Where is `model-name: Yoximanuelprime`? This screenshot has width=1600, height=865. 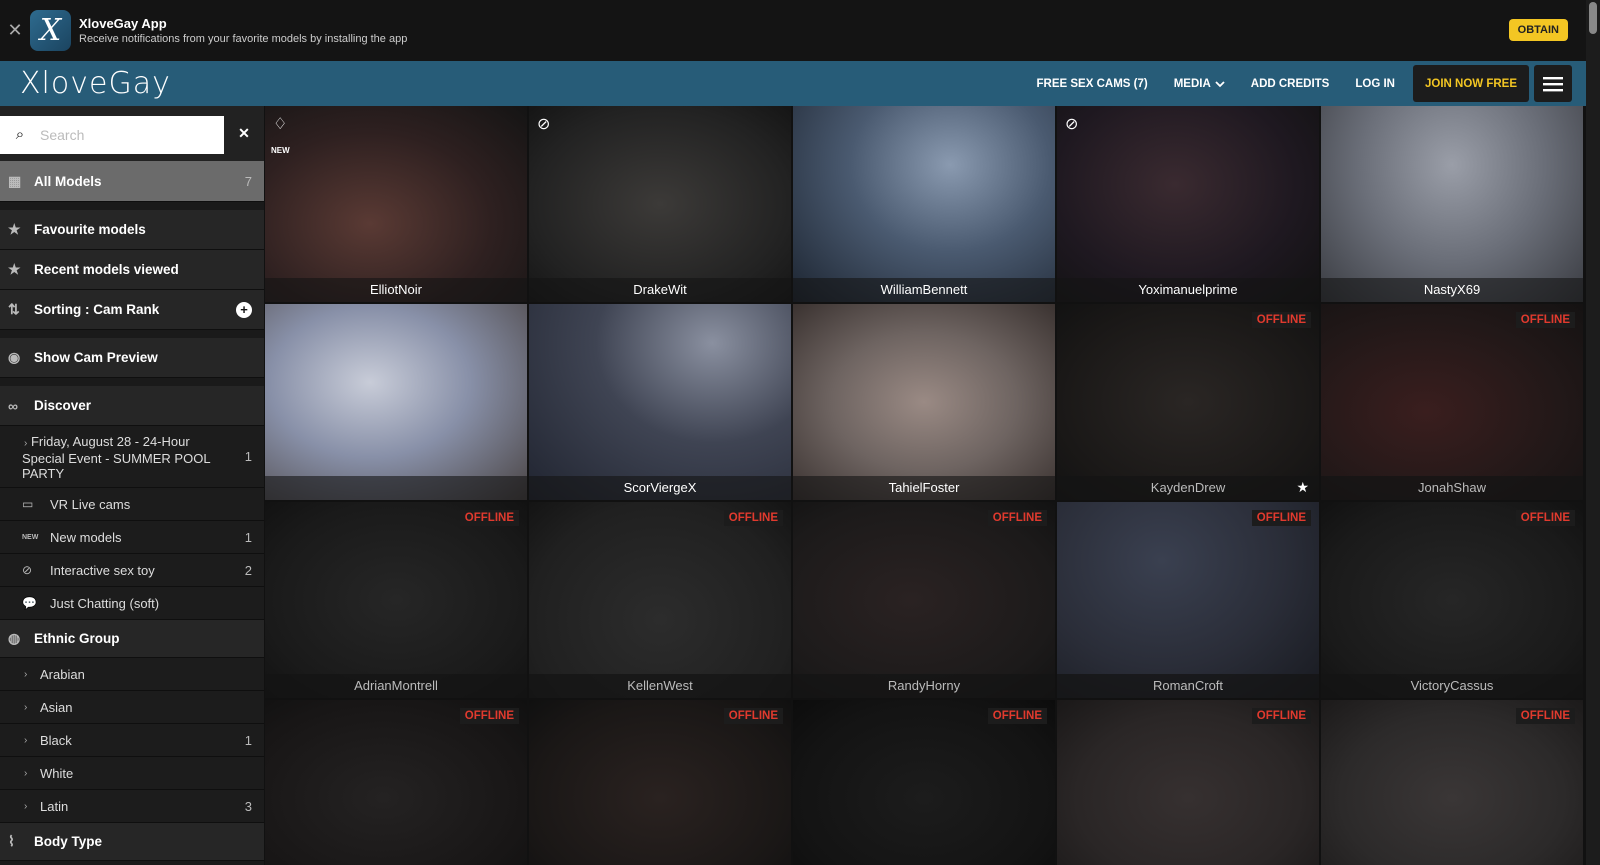
model-name: Yoximanuelprime is located at coordinates (1188, 290).